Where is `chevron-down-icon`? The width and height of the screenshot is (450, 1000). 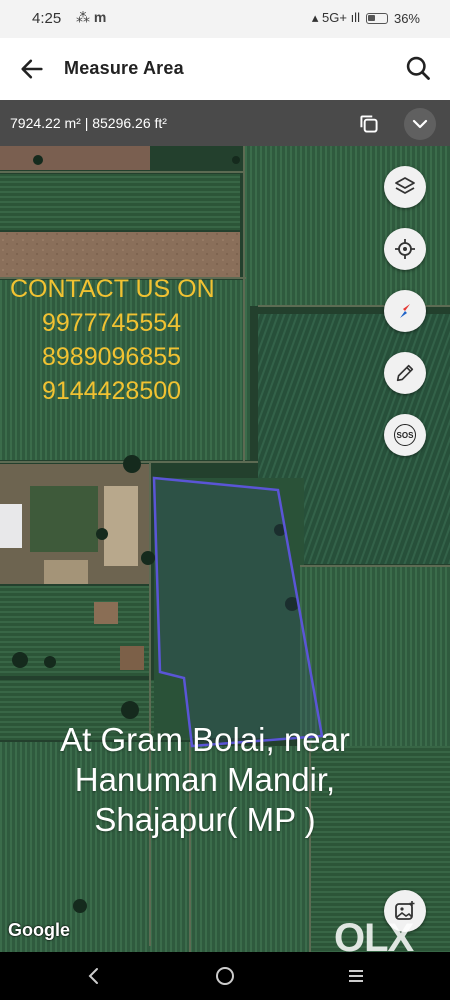
chevron-down-icon is located at coordinates (420, 124).